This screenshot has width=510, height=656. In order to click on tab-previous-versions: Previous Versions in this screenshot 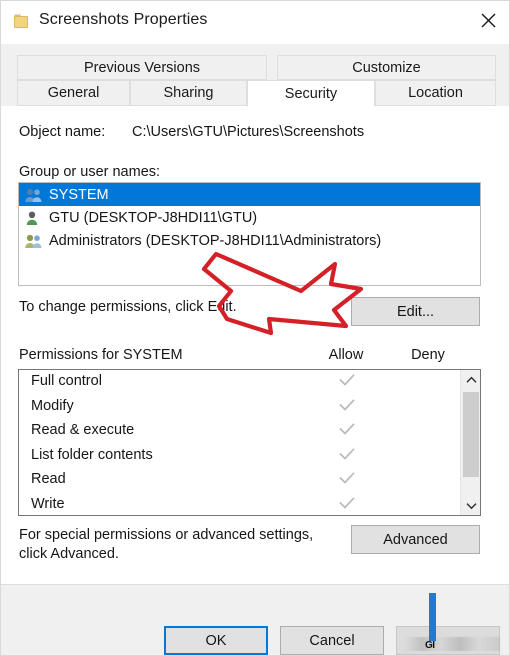, I will do `click(142, 67)`.